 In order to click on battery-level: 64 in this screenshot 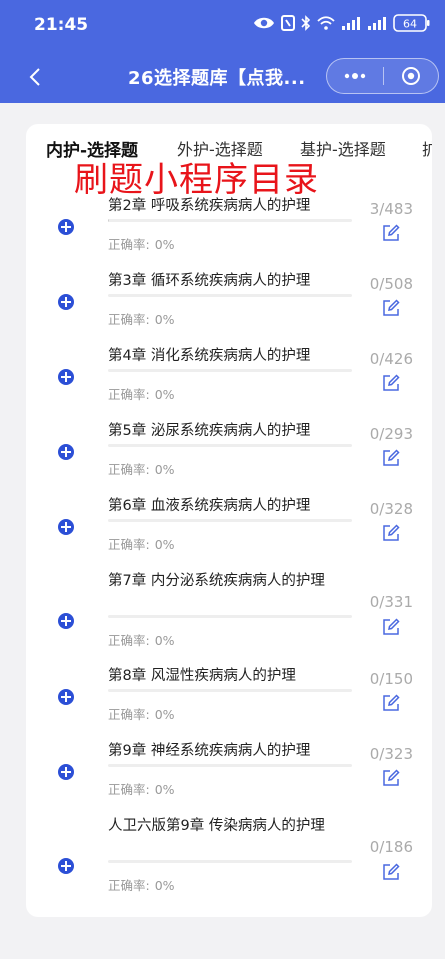, I will do `click(410, 24)`.